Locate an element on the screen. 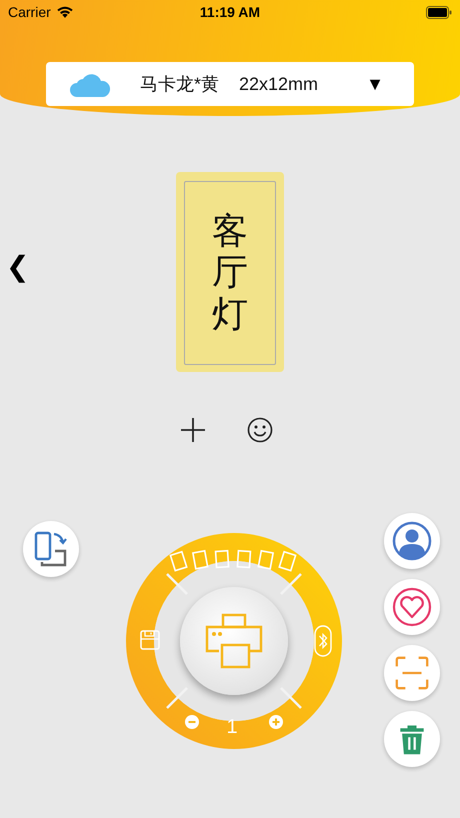  rotate-icon is located at coordinates (51, 549).